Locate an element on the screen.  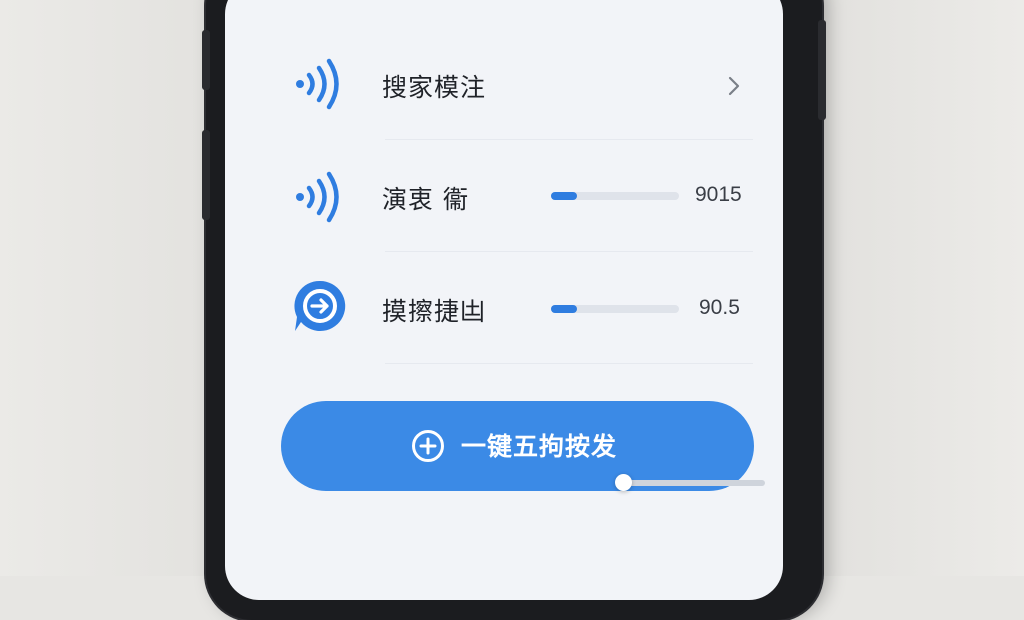
list-item-label: 摸擦捷凷 is located at coordinates (434, 311).